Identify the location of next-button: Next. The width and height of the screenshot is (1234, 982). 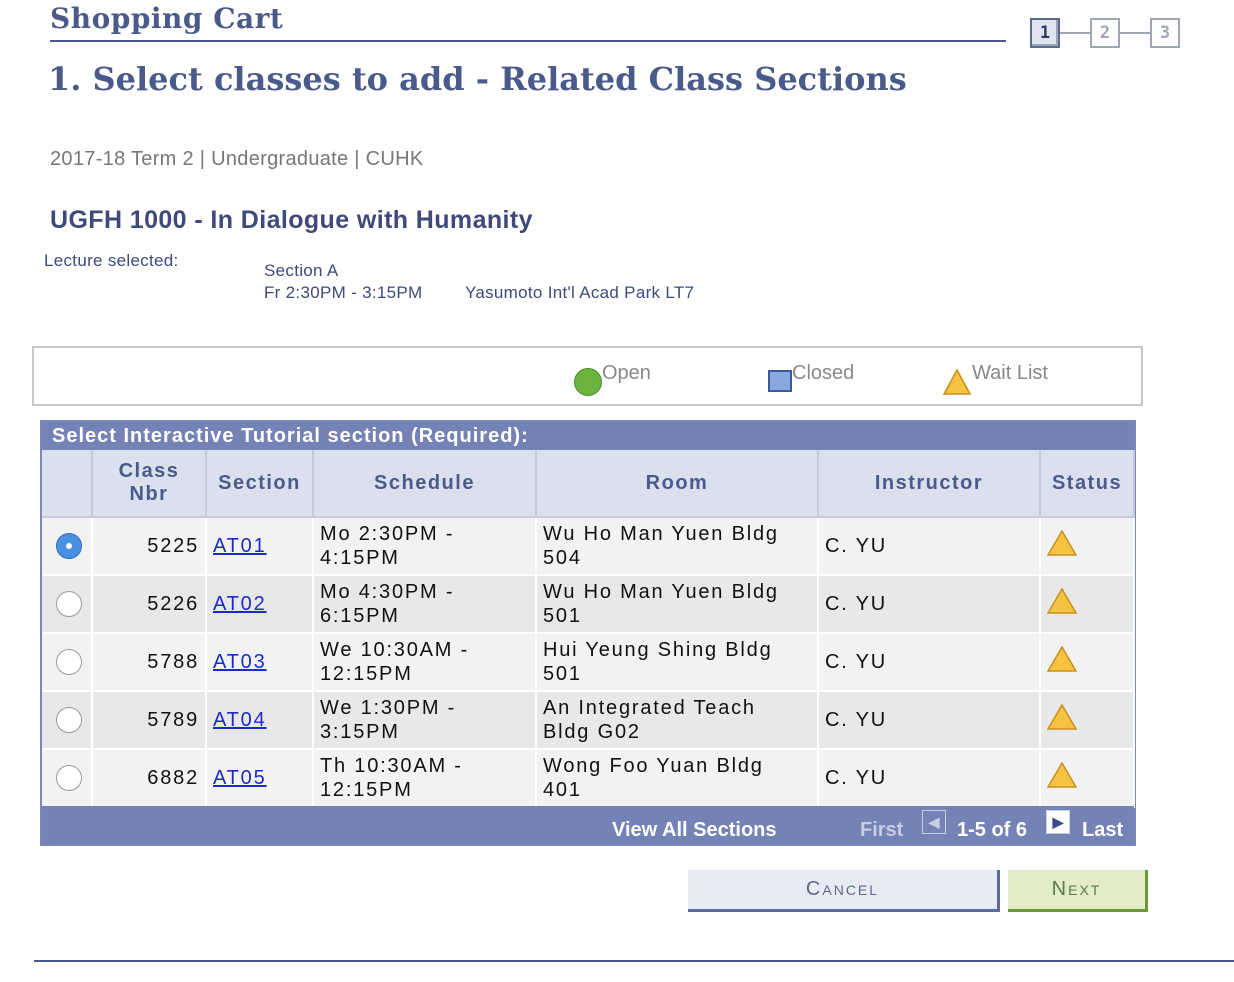
(1078, 891).